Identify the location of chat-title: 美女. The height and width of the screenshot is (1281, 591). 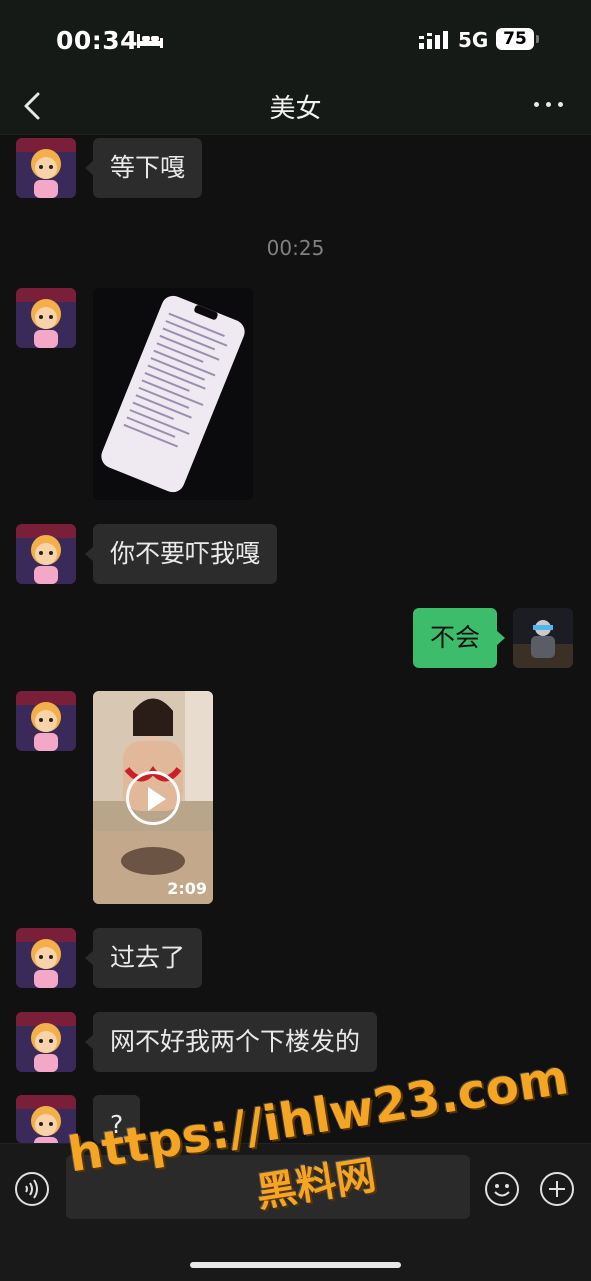
(295, 109).